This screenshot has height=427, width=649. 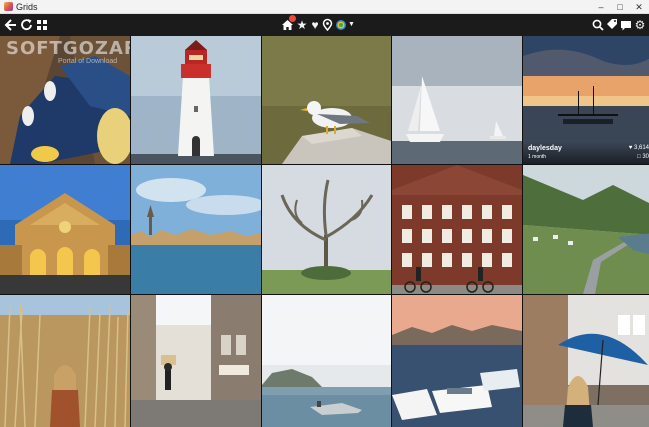 I want to click on caption-time: 1 month, so click(x=537, y=157).